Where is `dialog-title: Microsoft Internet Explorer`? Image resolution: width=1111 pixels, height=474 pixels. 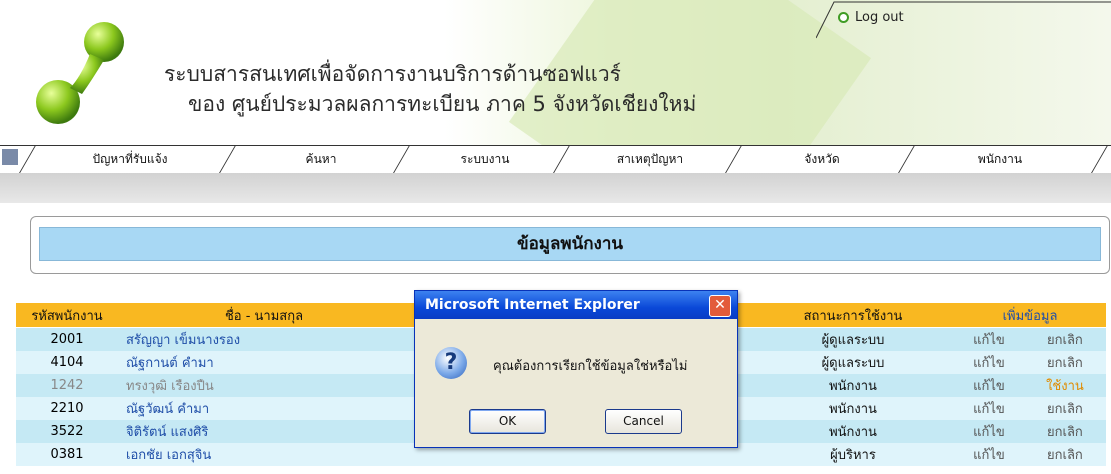
dialog-title: Microsoft Internet Explorer is located at coordinates (576, 305).